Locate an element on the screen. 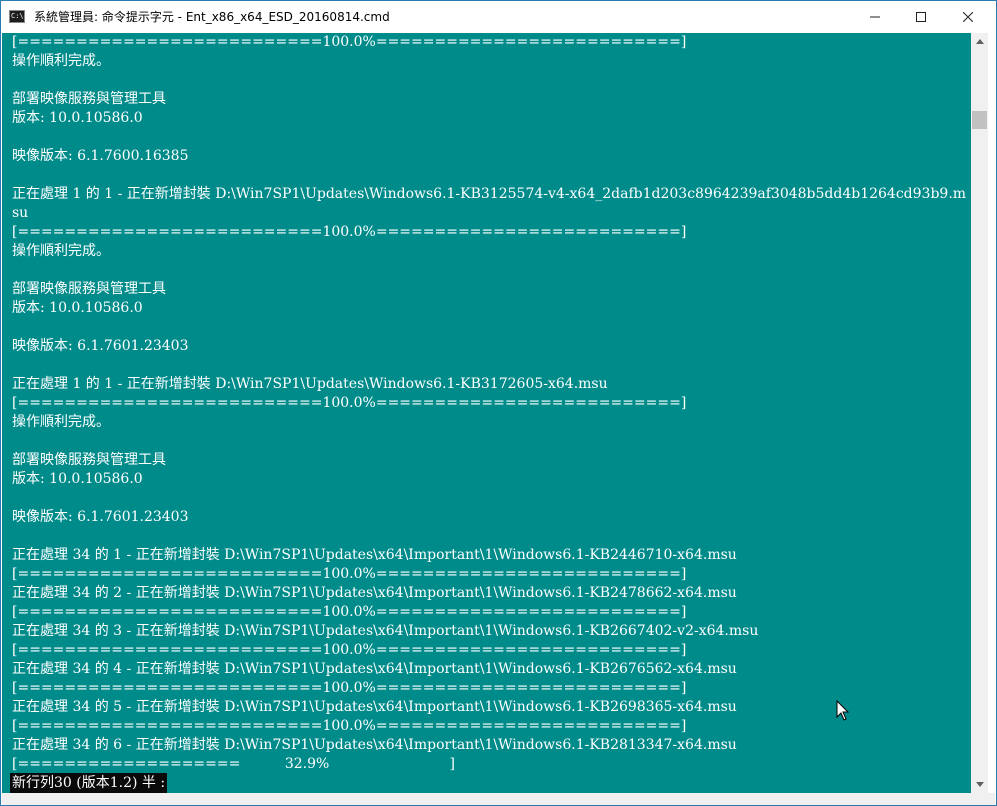 The height and width of the screenshot is (806, 997). console-line: 映像版本: 6.1.7600.16385 is located at coordinates (100, 156).